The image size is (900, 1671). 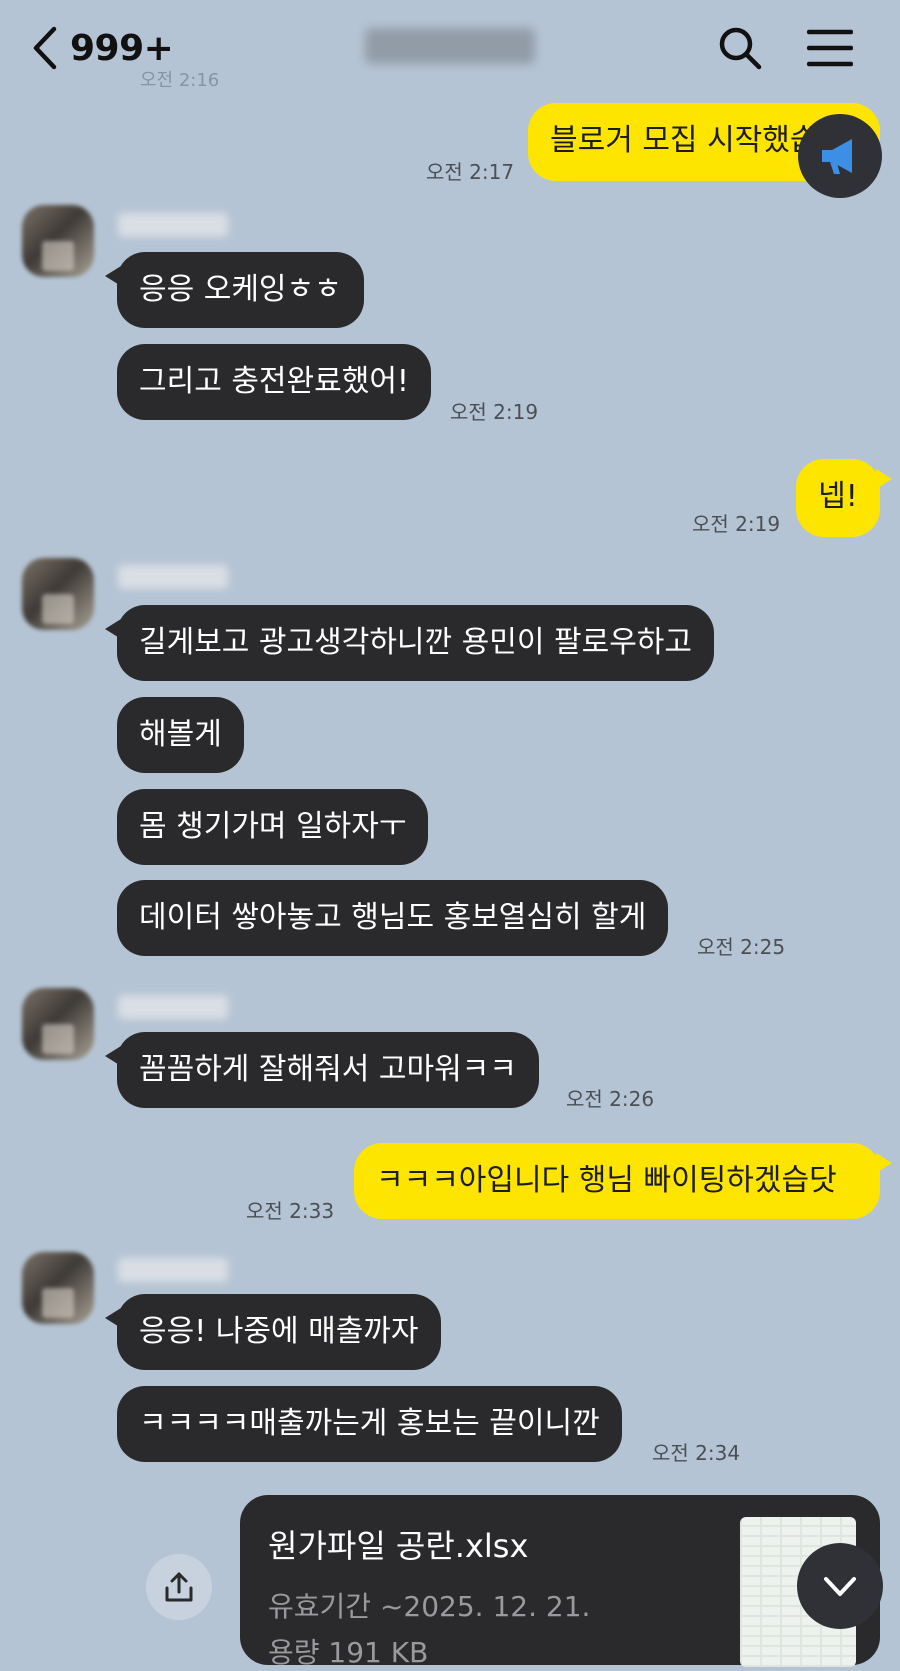 I want to click on message-bubble-theirs: 길게보고 광고생각하니깐 용민이 팔로우하고, so click(x=409, y=643).